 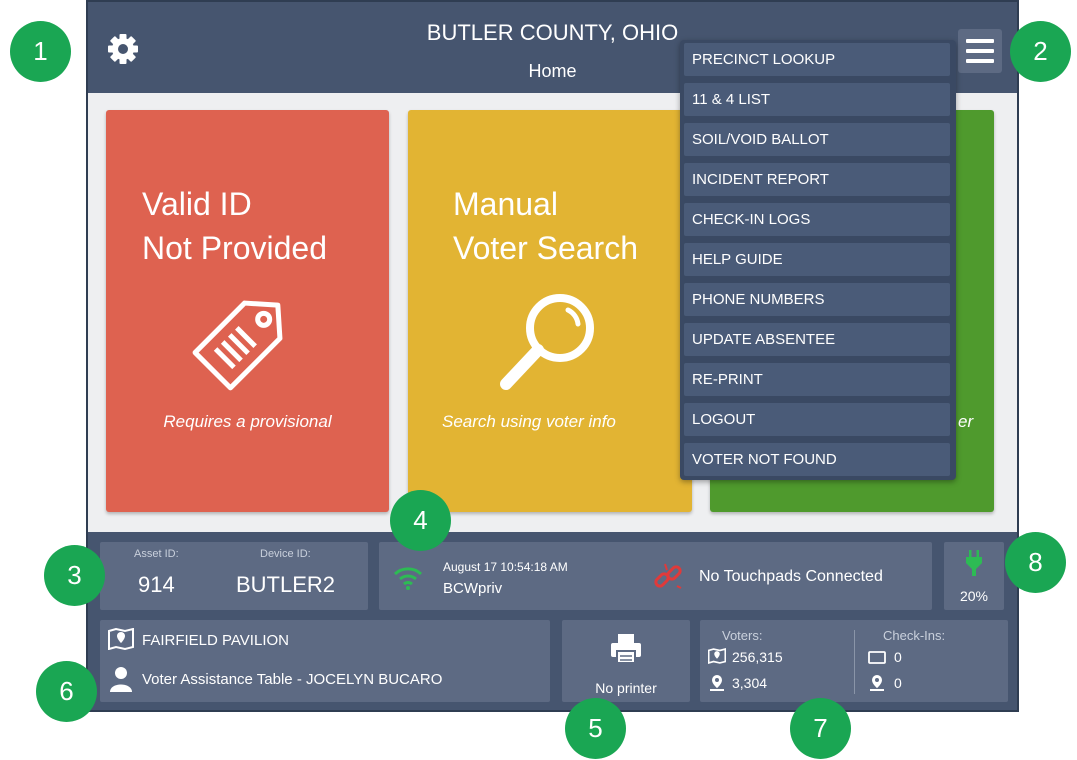 I want to click on settings-button, so click(x=123, y=49).